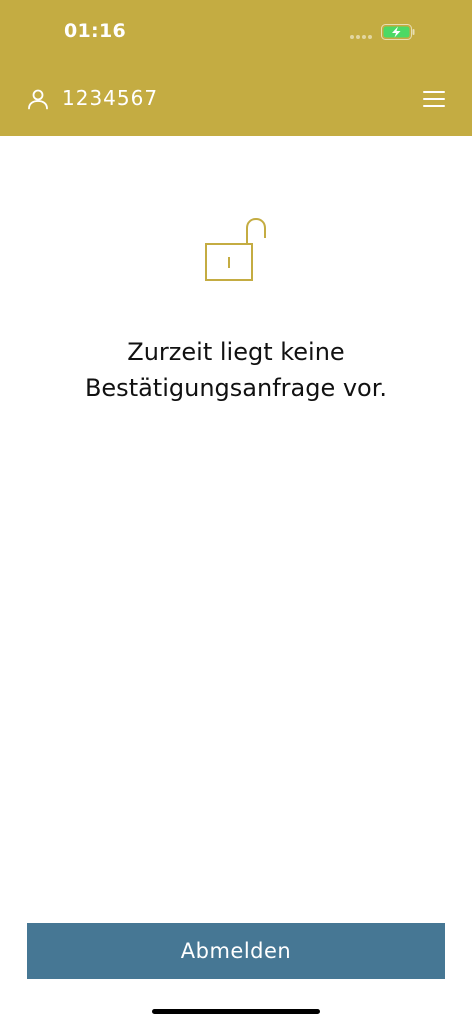 The height and width of the screenshot is (1024, 472). What do you see at coordinates (362, 37) in the screenshot?
I see `cellular-signal-icon` at bounding box center [362, 37].